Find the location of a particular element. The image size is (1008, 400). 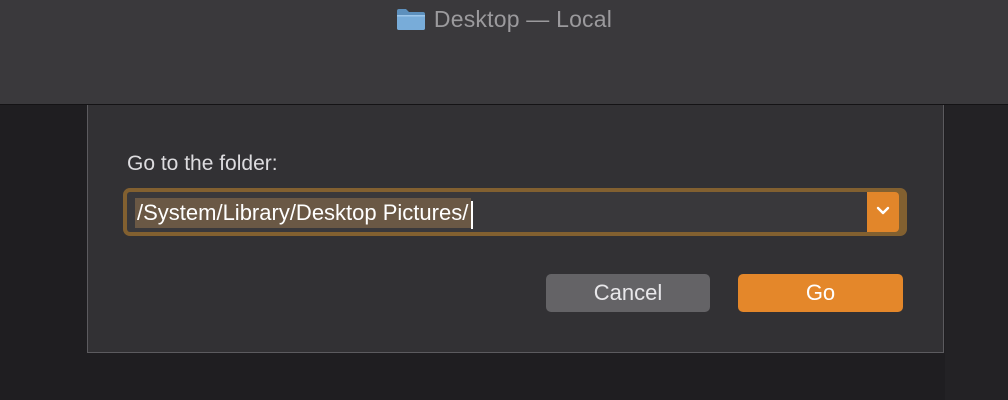

path-combobox: /System/Library/Desktop Pictures/ is located at coordinates (515, 212).